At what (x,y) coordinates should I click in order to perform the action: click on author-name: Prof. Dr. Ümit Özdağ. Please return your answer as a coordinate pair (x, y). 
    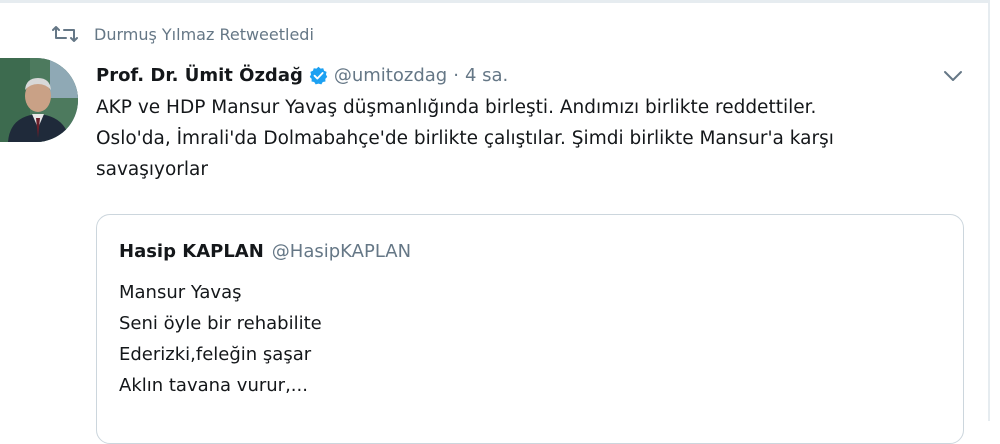
    Looking at the image, I should click on (199, 75).